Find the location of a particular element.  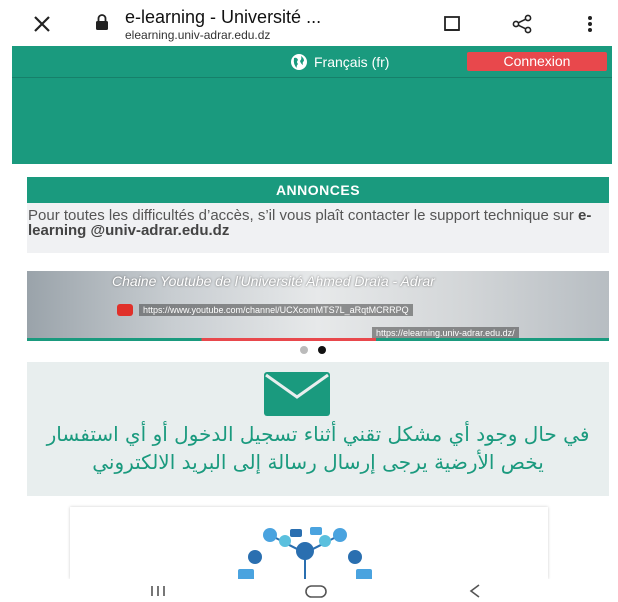

announcements-title: ANNONCES is located at coordinates (318, 190).